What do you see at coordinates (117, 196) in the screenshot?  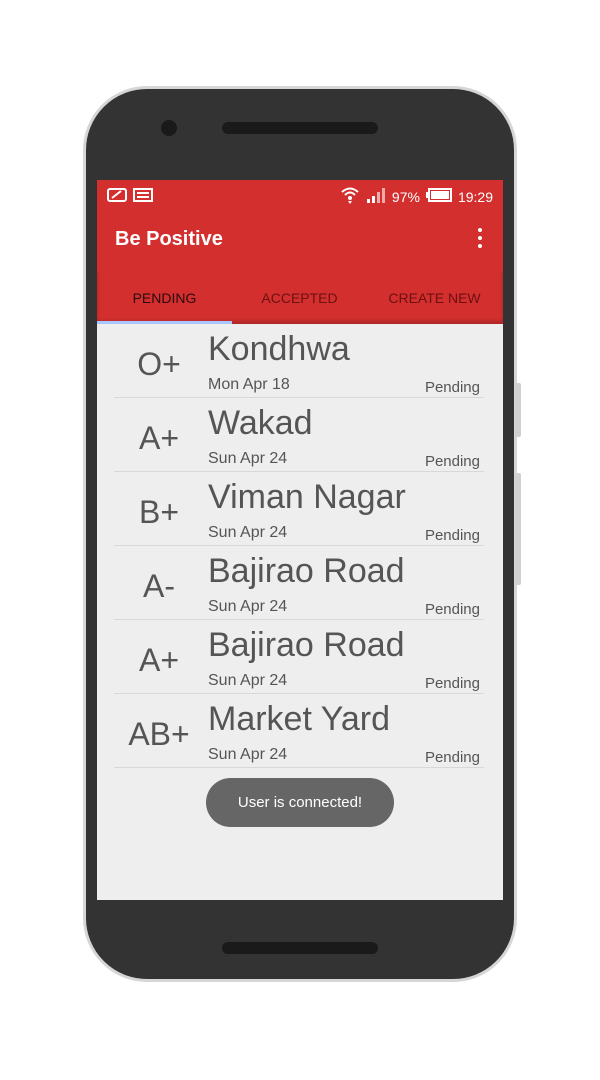 I see `notification-leaf-icon` at bounding box center [117, 196].